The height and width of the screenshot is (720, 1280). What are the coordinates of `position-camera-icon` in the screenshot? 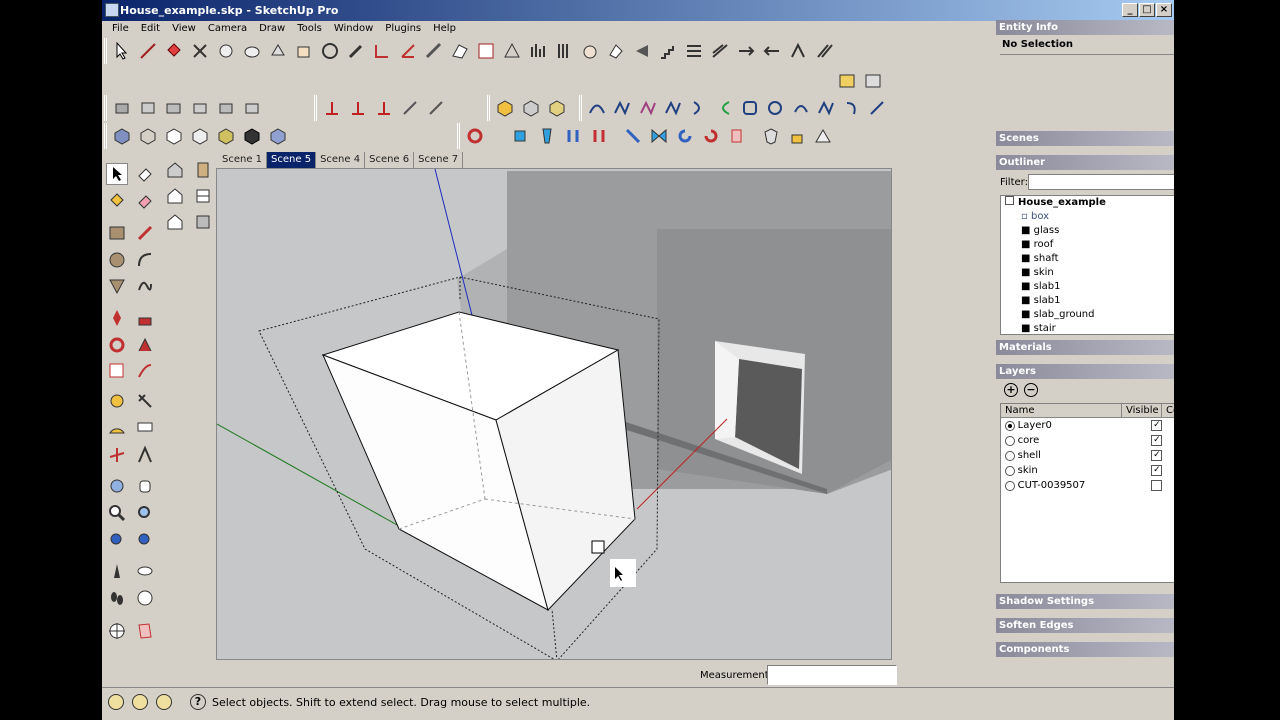 It's located at (117, 571).